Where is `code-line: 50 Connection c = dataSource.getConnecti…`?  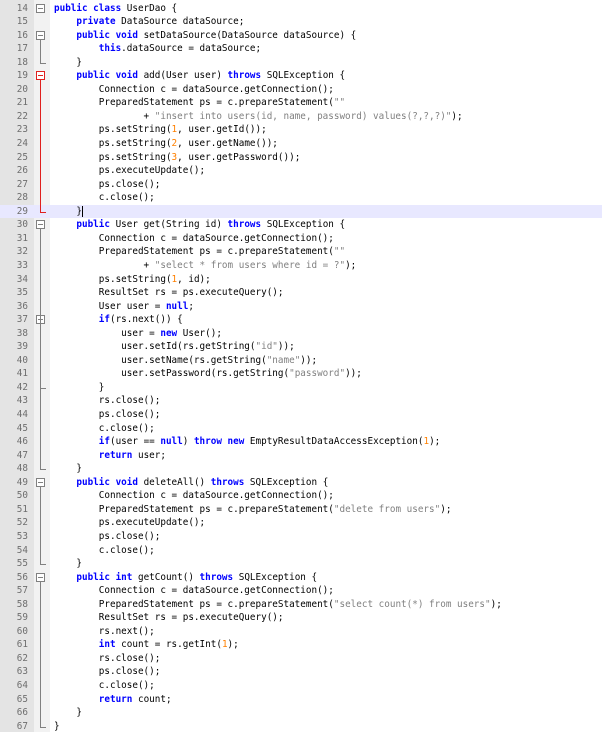
code-line: 50 Connection c = dataSource.getConnecti… is located at coordinates (301, 496).